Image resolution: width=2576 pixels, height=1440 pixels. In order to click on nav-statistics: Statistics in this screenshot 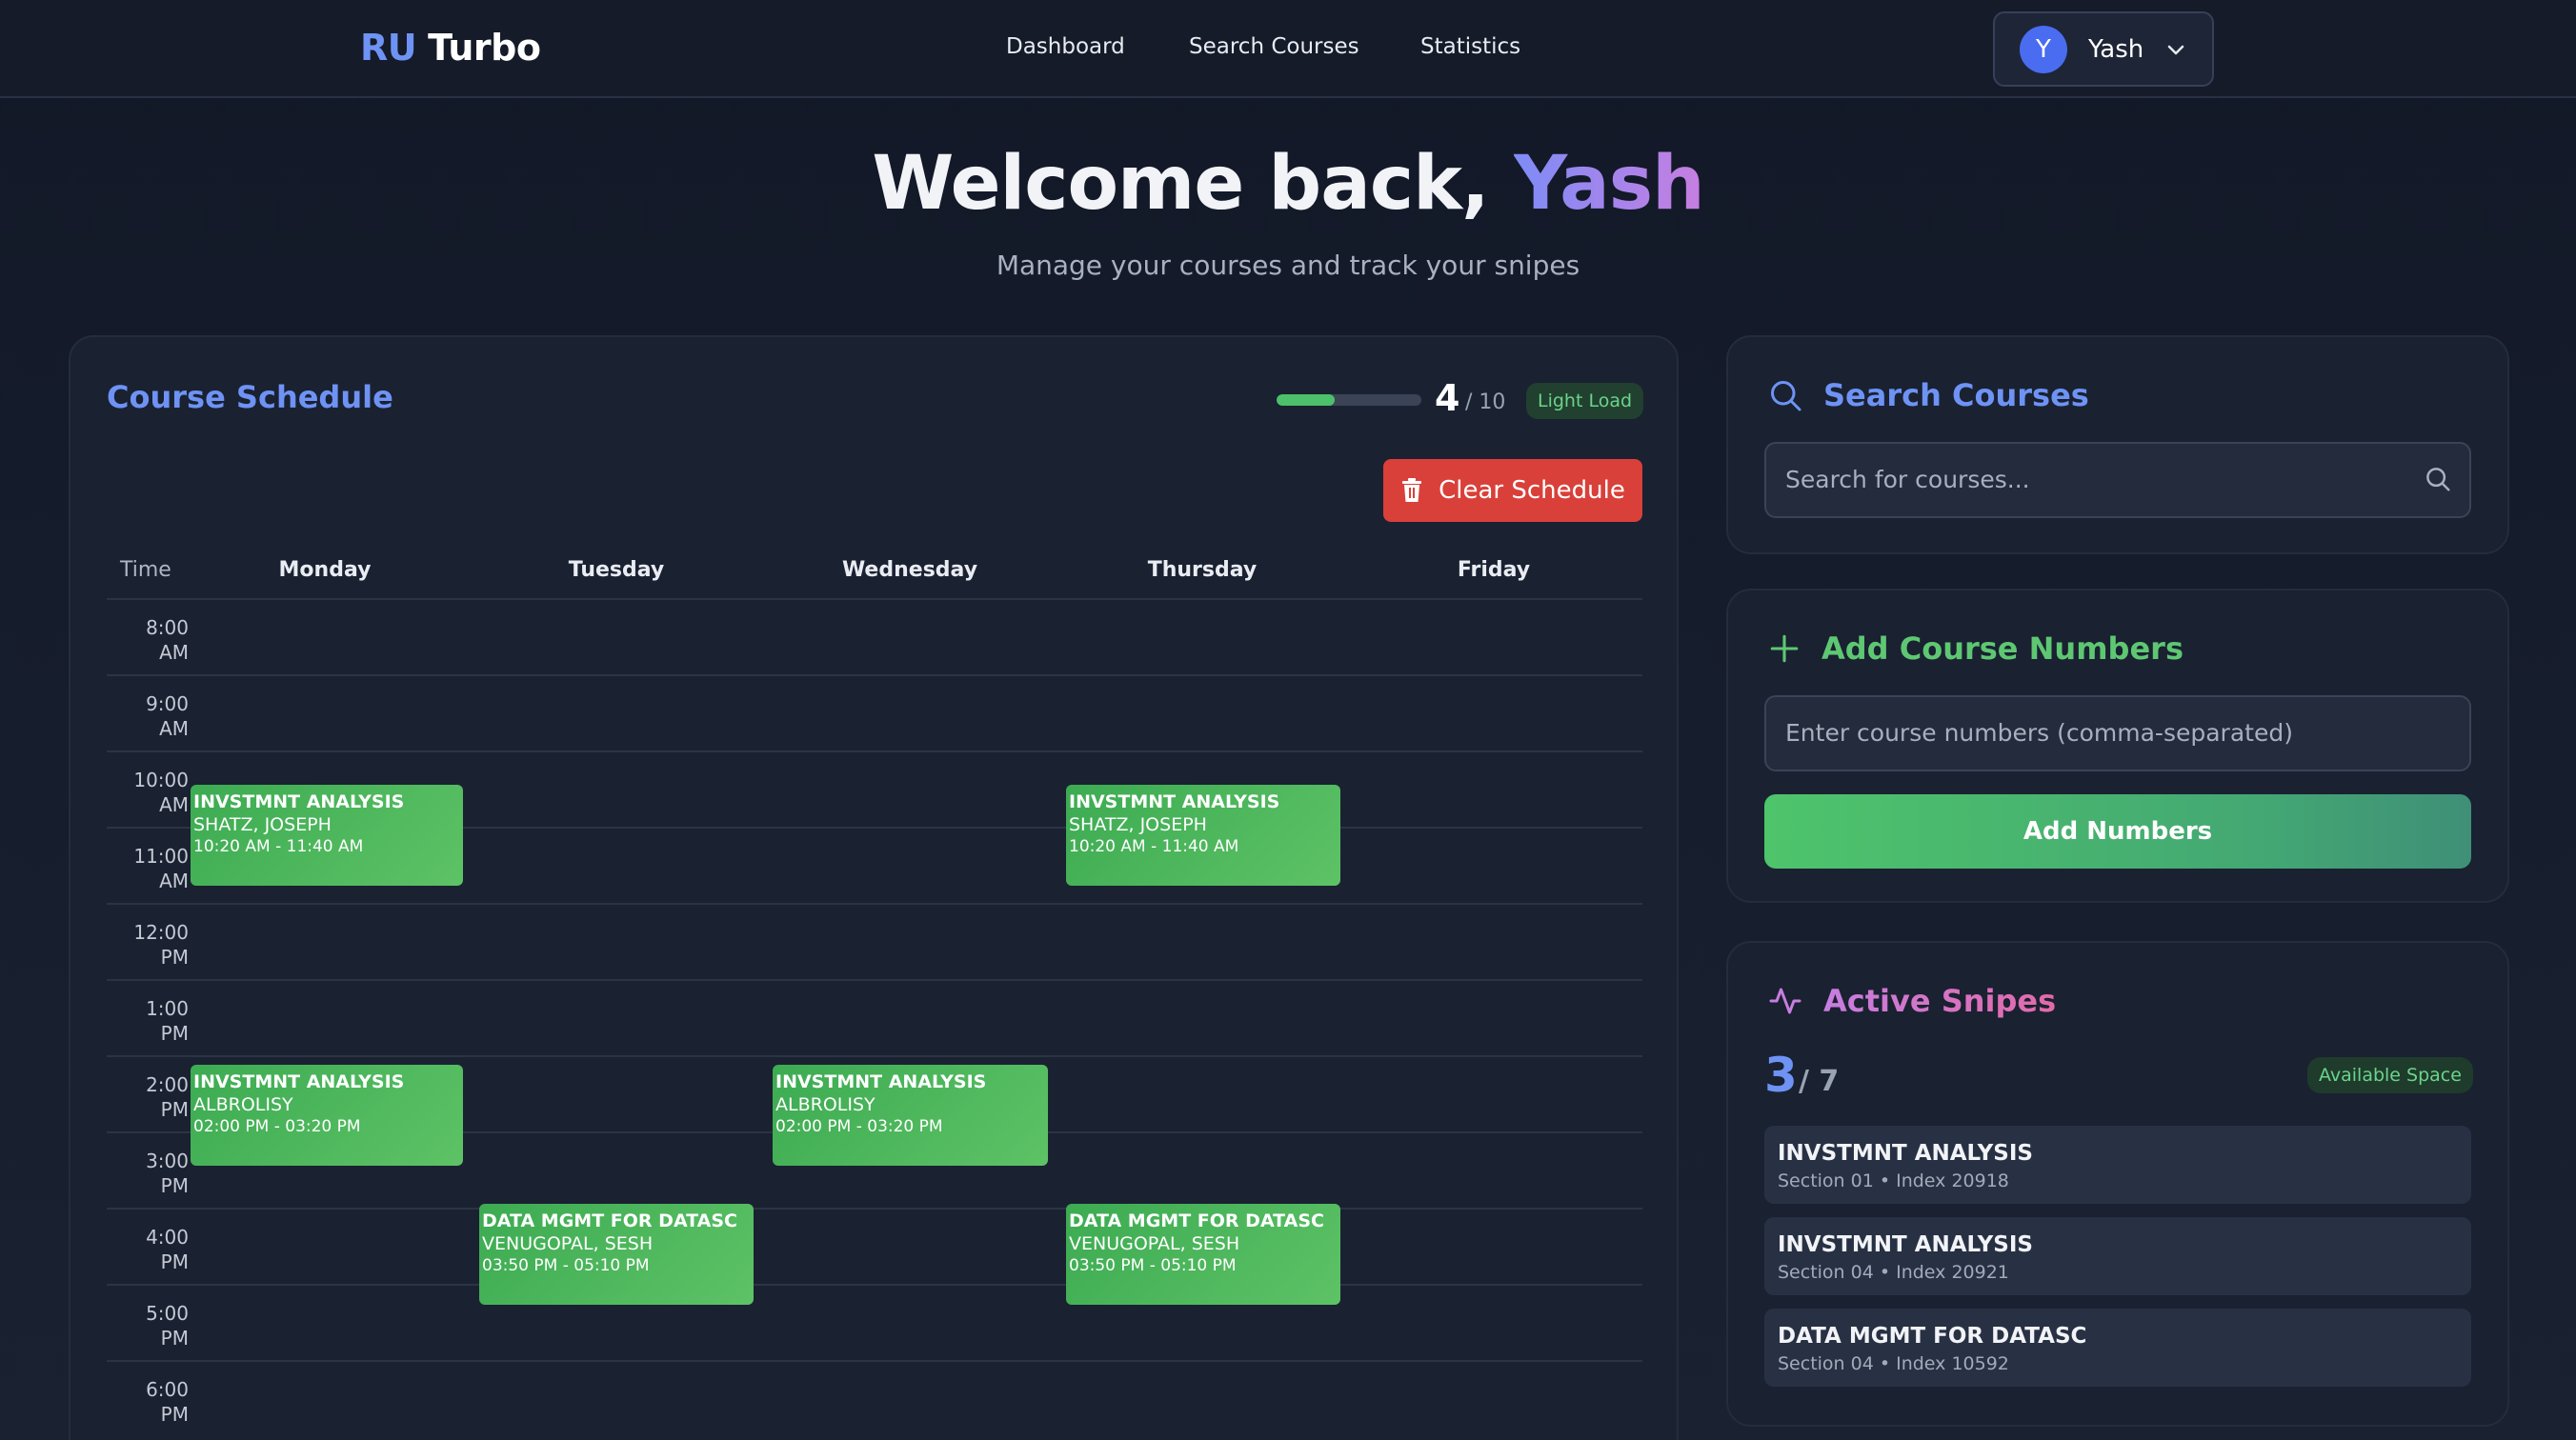, I will do `click(1470, 46)`.